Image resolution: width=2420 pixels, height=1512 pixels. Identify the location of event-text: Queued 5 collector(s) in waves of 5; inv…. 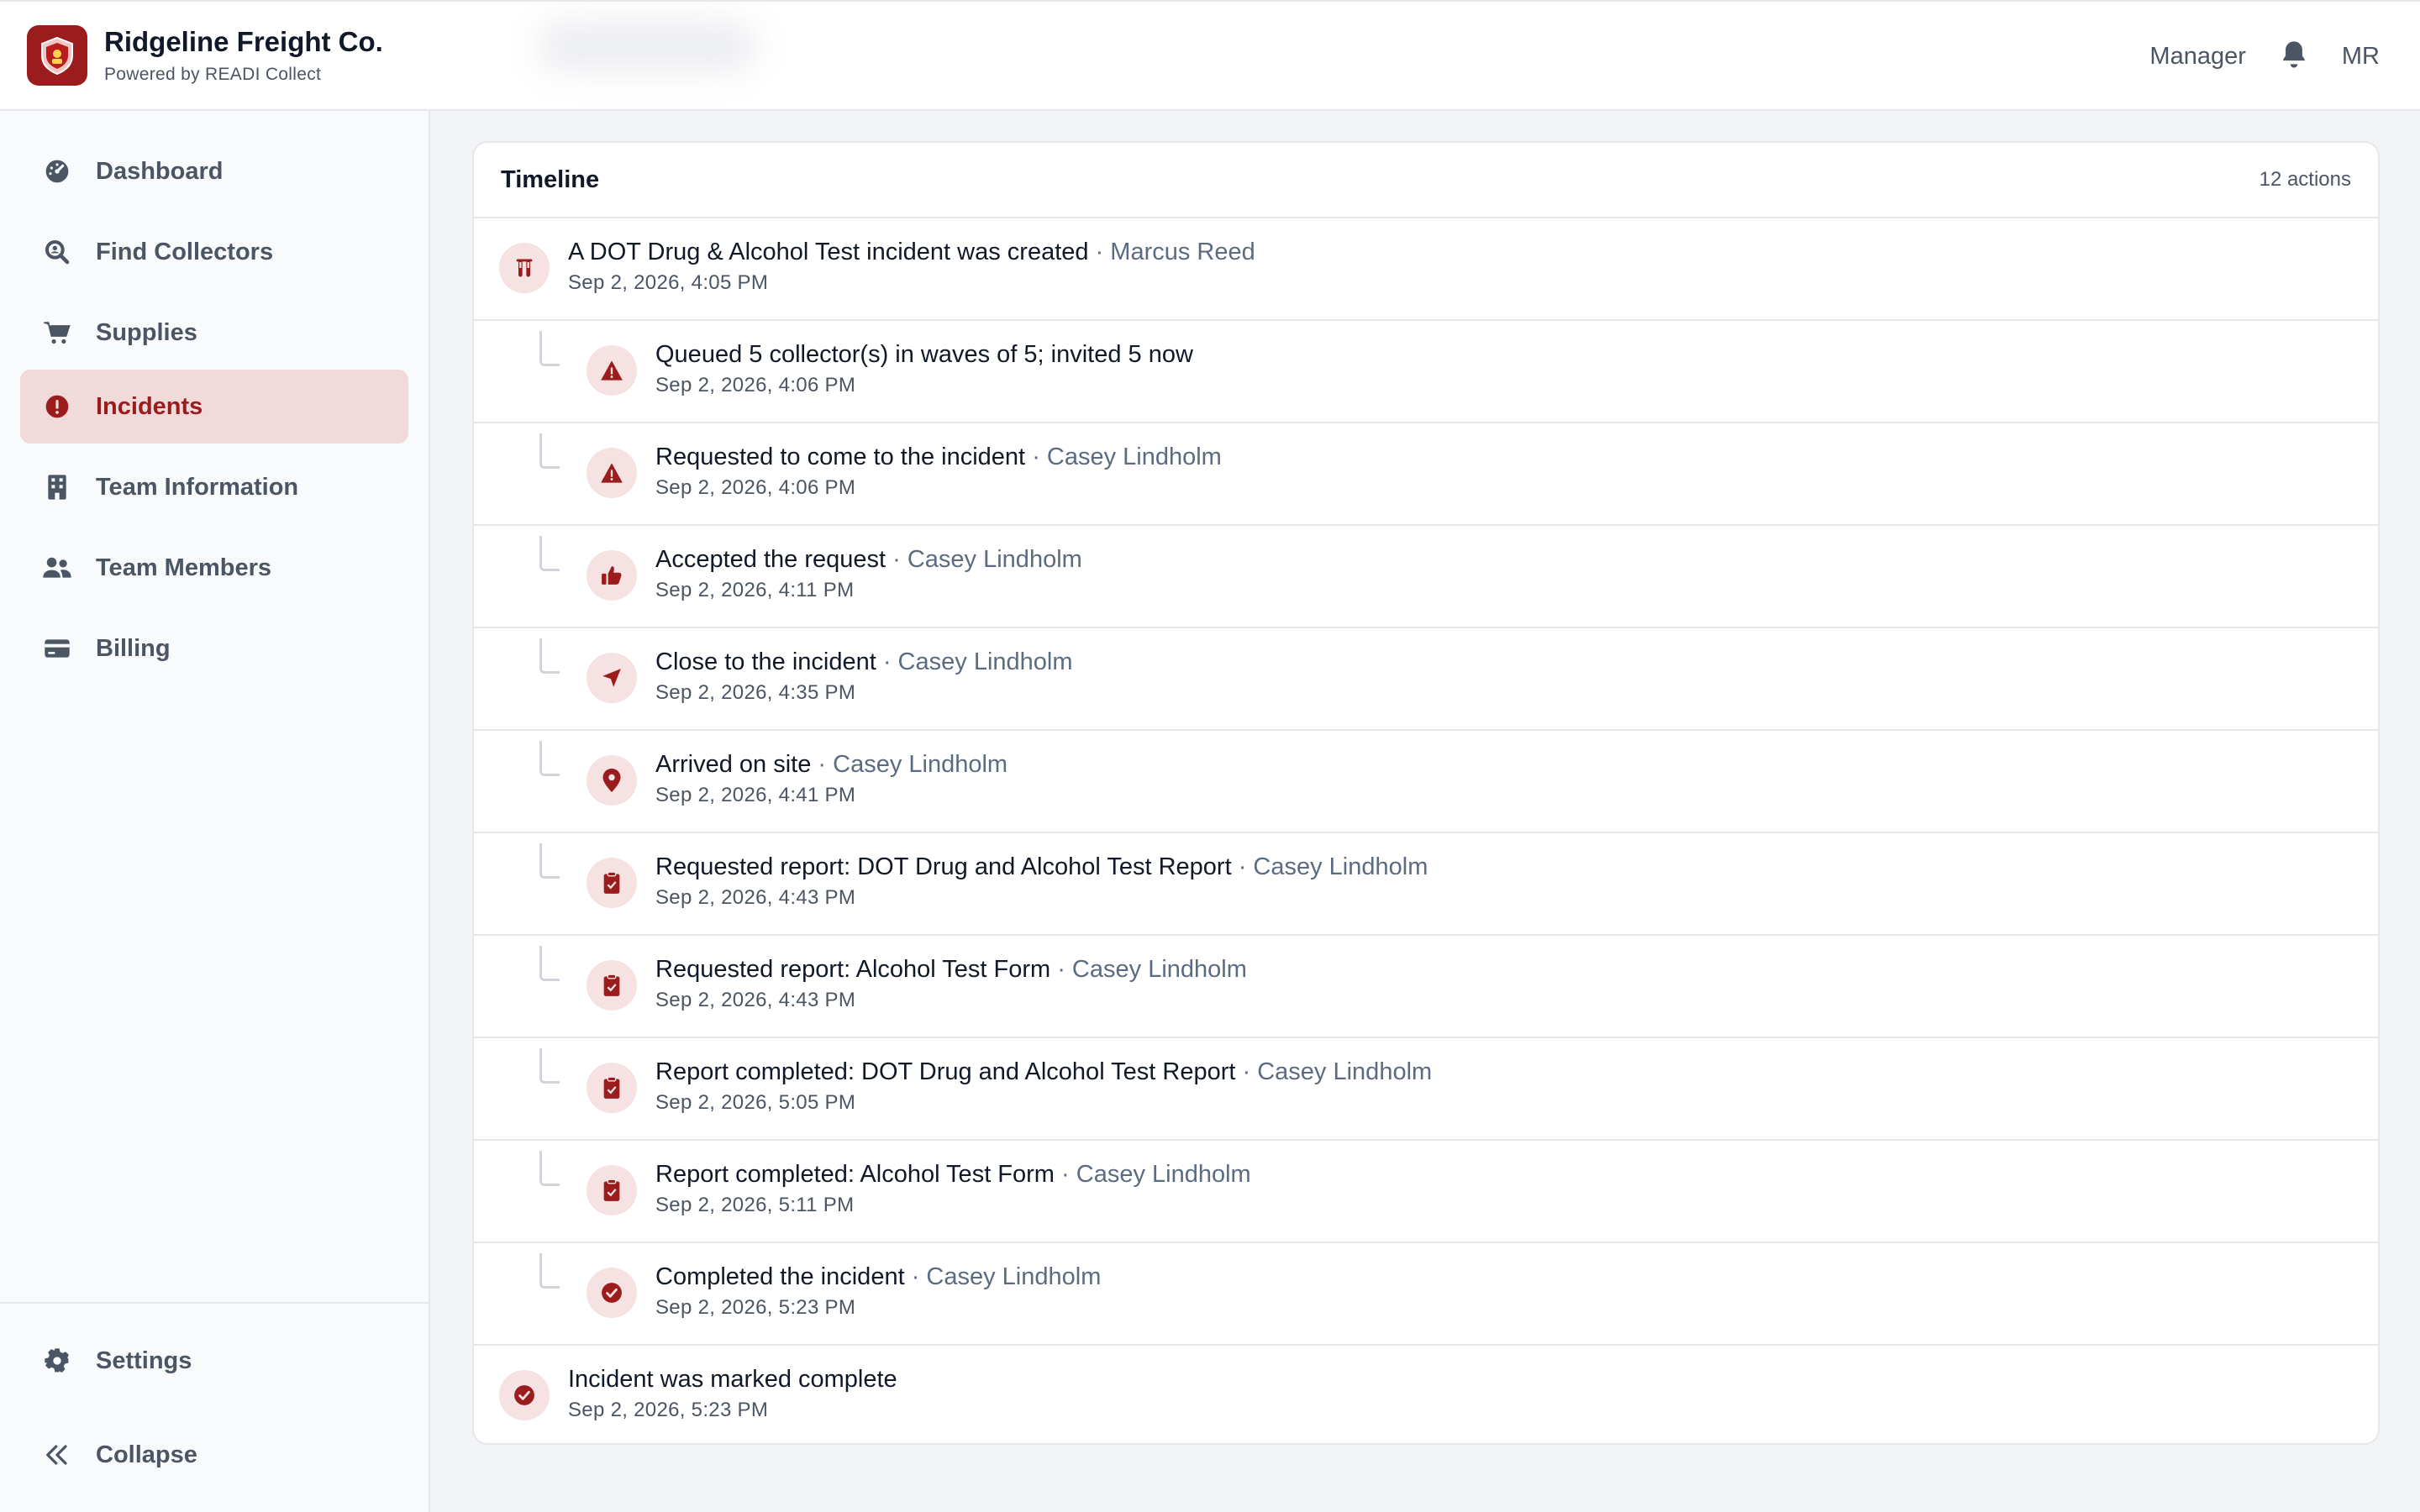
(924, 354).